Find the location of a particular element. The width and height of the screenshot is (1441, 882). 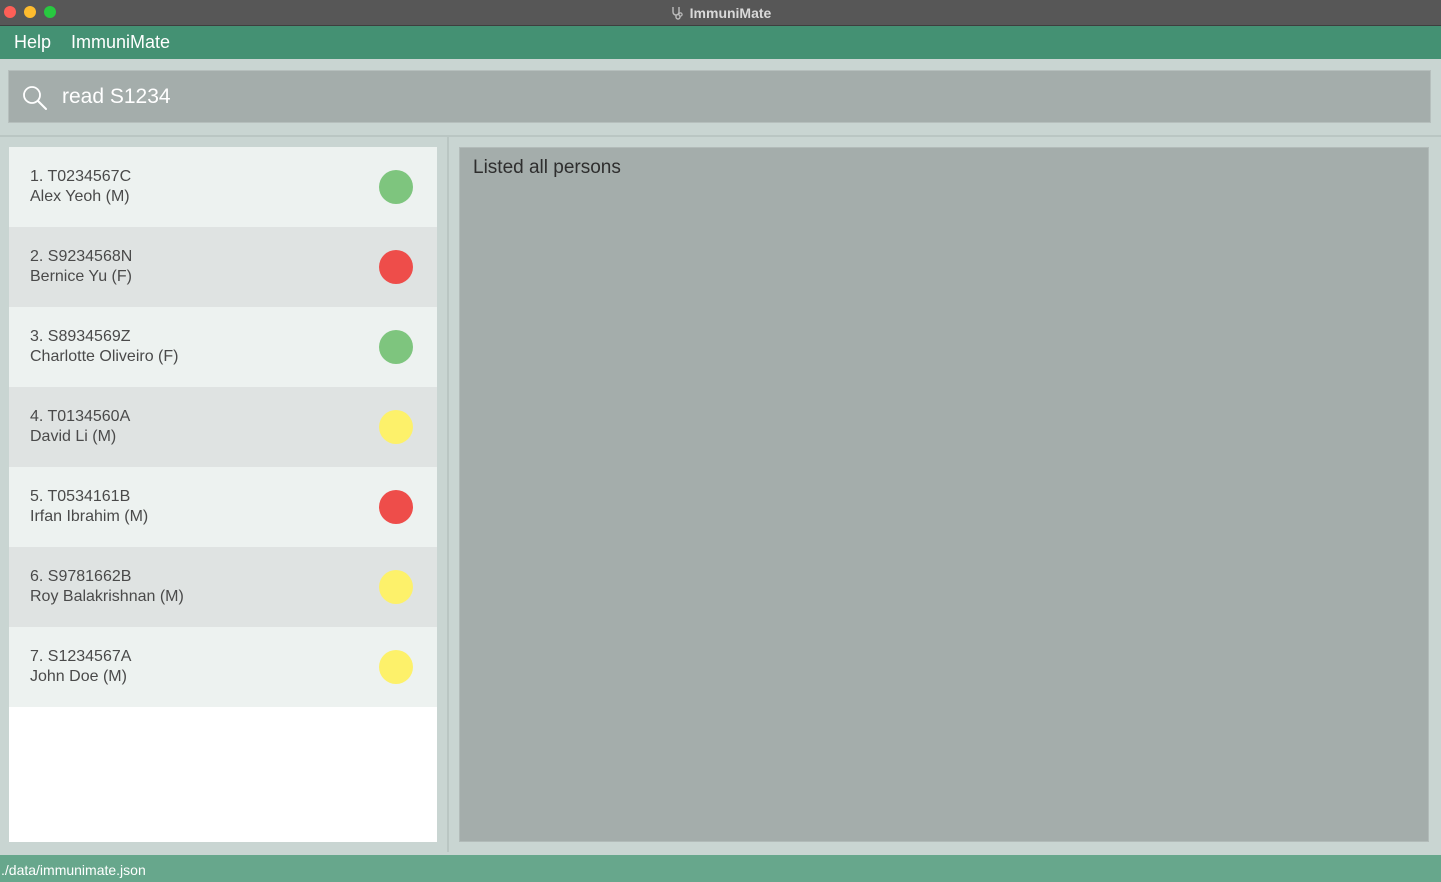

command-input is located at coordinates (732, 96).